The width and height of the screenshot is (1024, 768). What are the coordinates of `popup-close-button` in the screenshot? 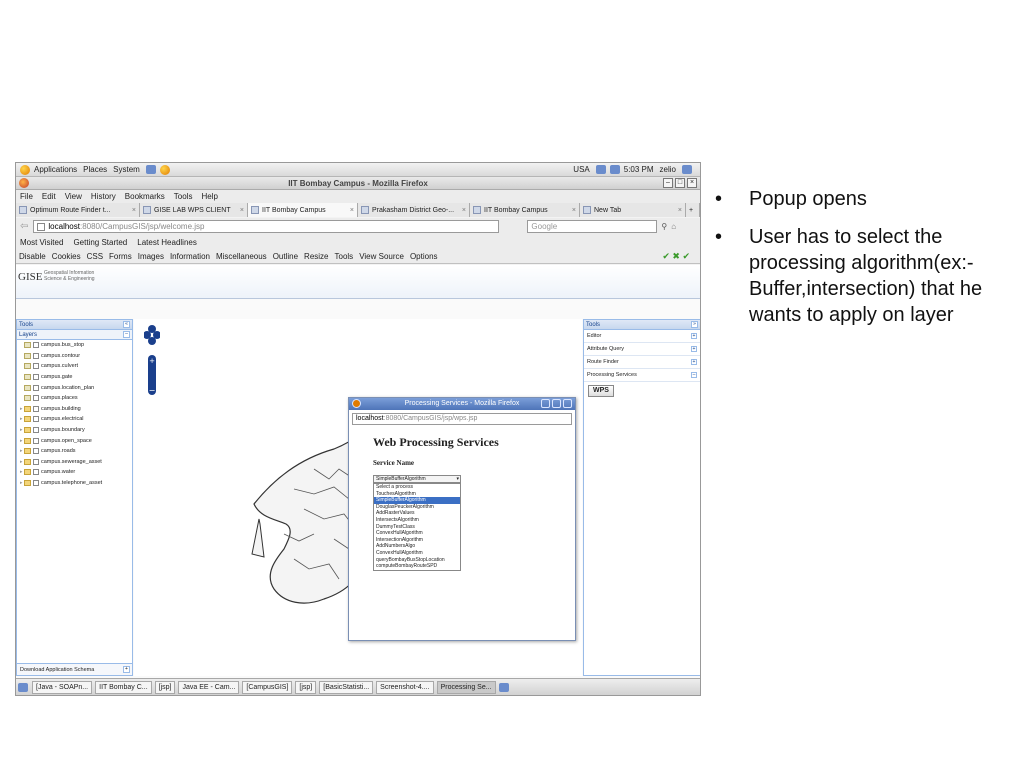 It's located at (567, 403).